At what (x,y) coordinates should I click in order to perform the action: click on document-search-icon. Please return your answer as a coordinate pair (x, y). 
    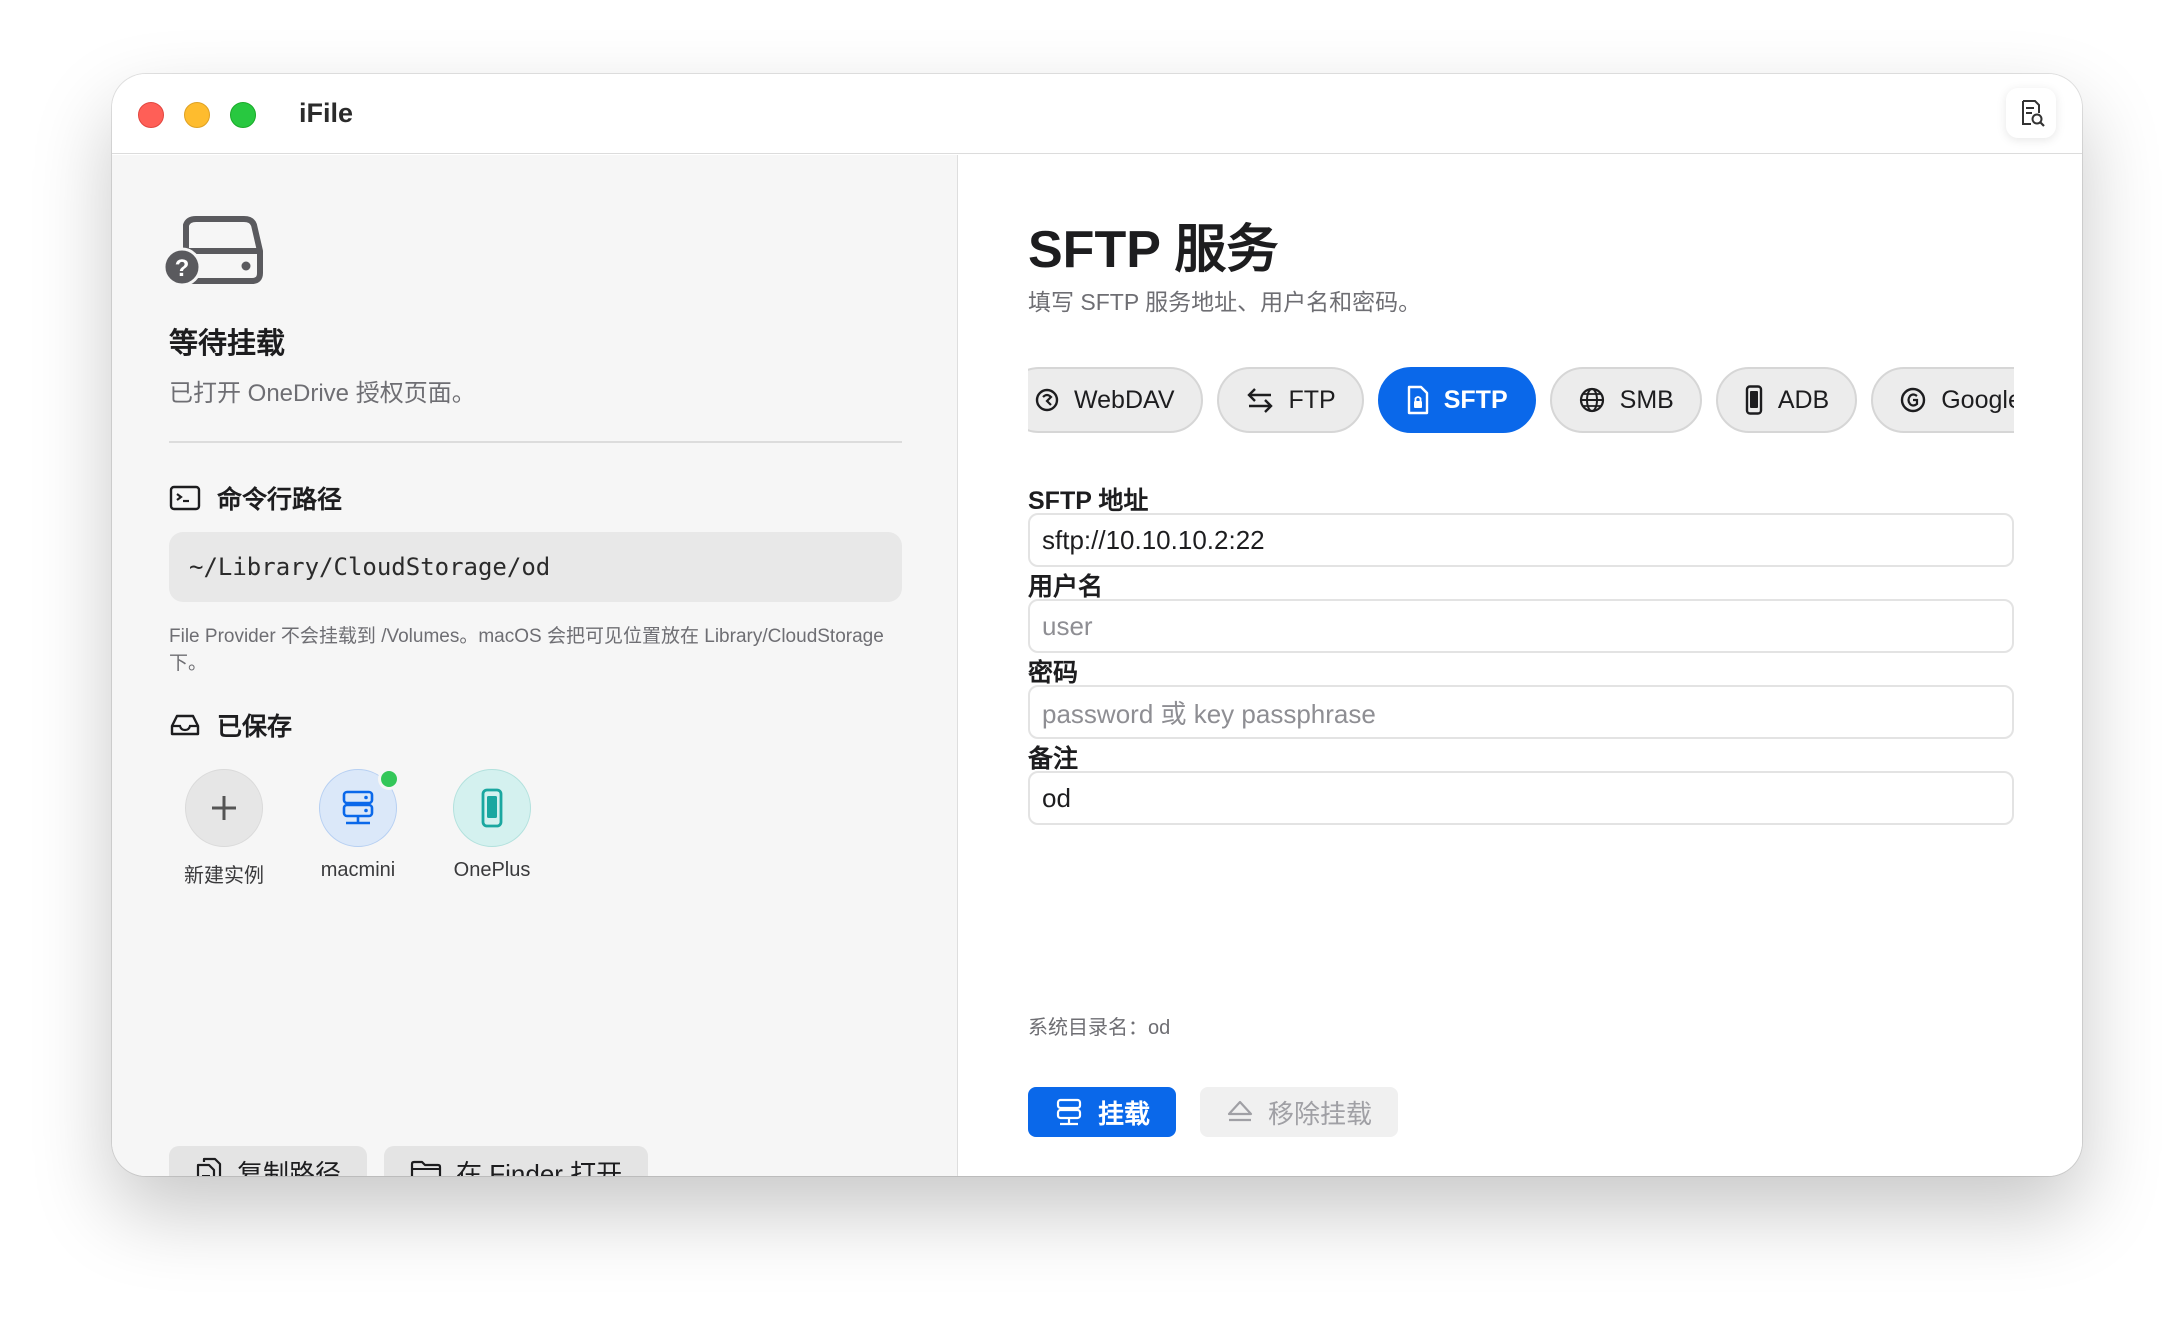
    Looking at the image, I should click on (2033, 113).